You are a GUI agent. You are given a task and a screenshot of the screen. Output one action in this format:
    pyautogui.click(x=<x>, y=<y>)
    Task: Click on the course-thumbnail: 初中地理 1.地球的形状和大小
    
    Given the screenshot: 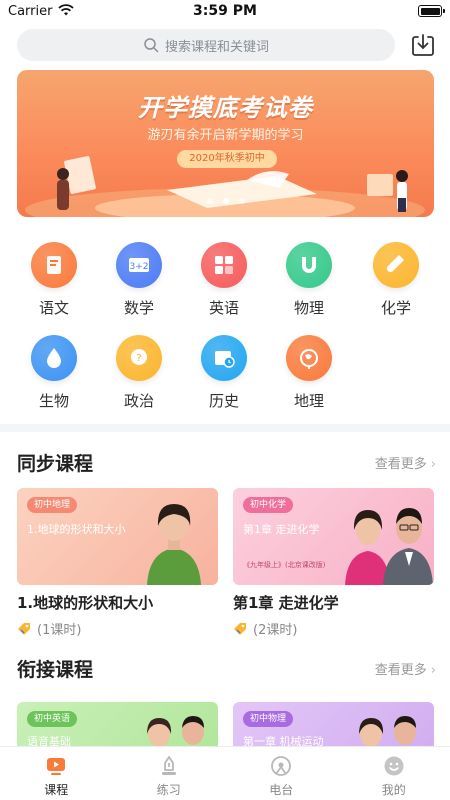 What is the action you would take?
    pyautogui.click(x=117, y=536)
    